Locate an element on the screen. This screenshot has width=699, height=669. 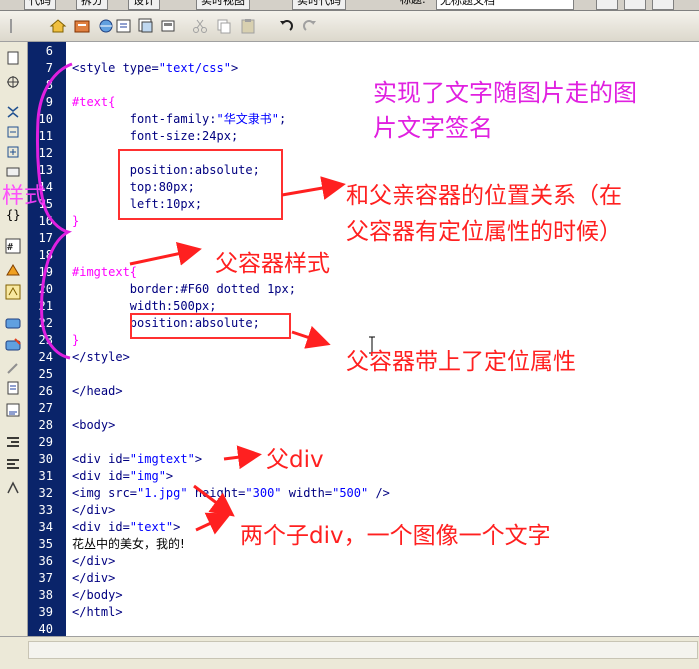
line-number: 29 is located at coordinates (45, 442).